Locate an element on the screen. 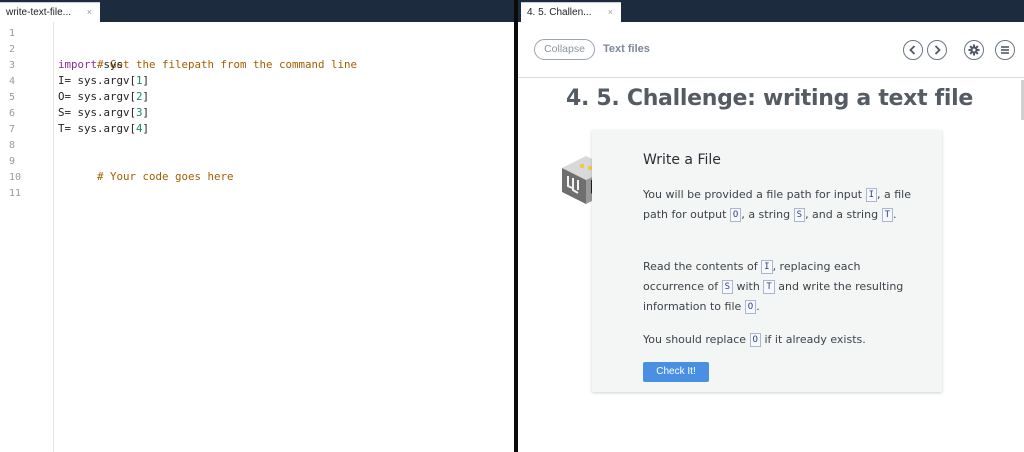  line-number: 9 is located at coordinates (12, 161).